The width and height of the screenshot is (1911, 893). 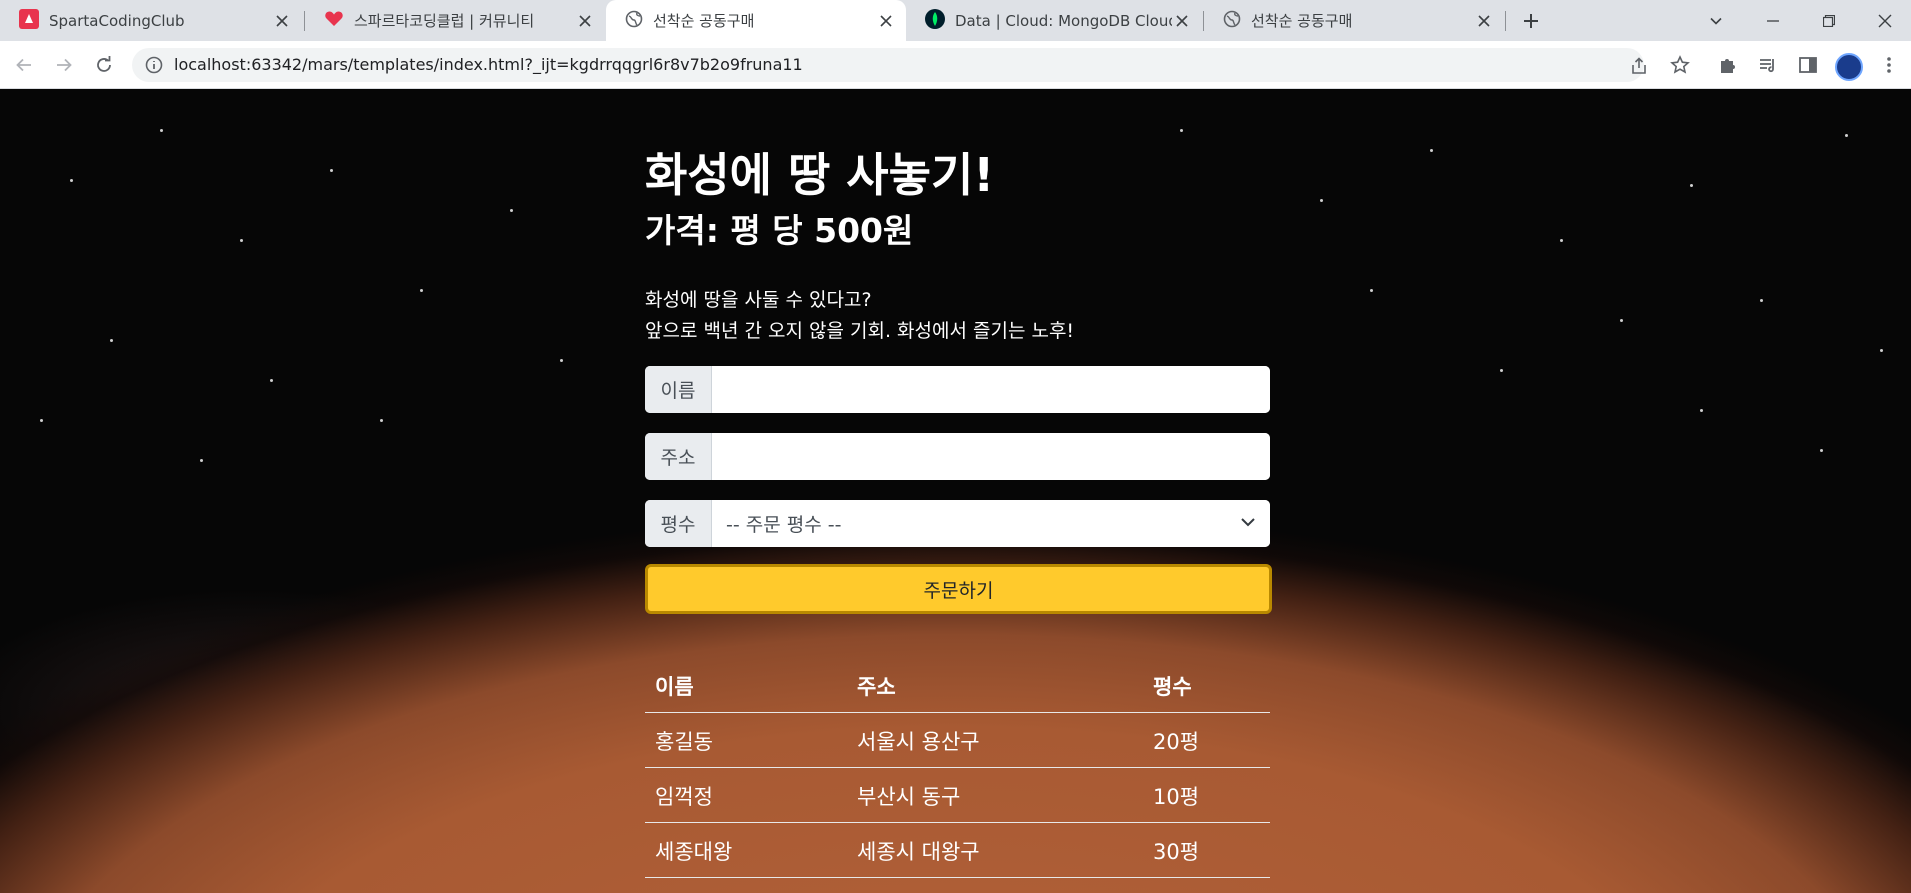 I want to click on size-select-group: 평수 -- 주문 평수 --, so click(x=957, y=523).